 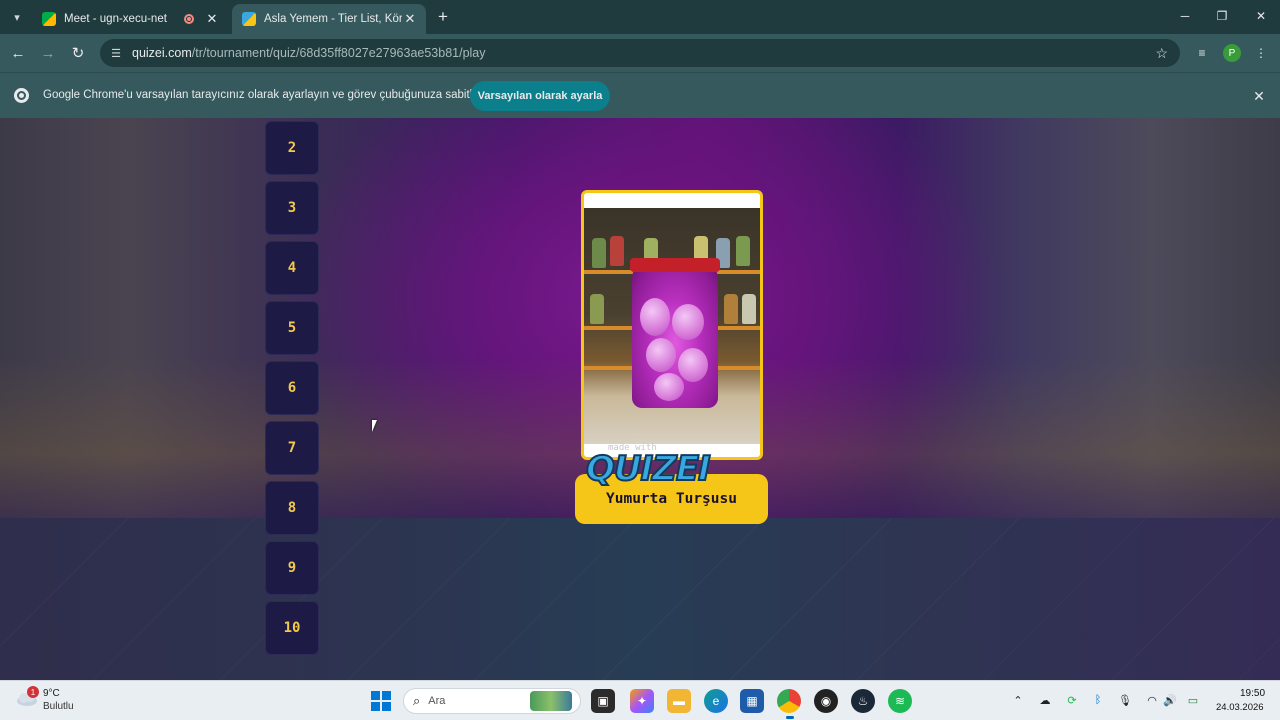 I want to click on sync-icon: ⟳, so click(x=1072, y=700).